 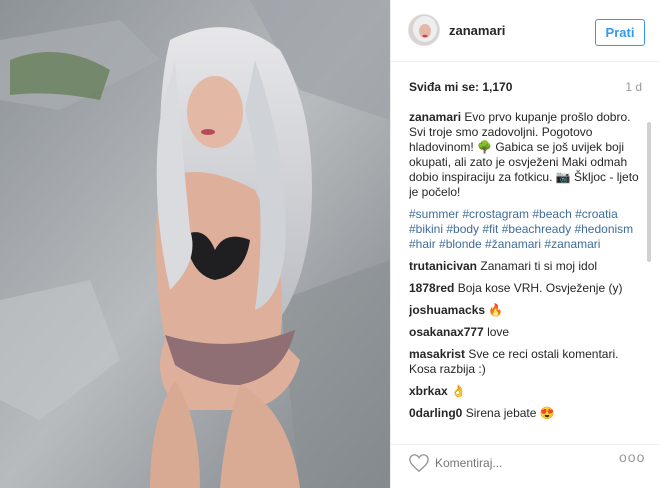 What do you see at coordinates (435, 413) in the screenshot?
I see `comment-username: 0darling0` at bounding box center [435, 413].